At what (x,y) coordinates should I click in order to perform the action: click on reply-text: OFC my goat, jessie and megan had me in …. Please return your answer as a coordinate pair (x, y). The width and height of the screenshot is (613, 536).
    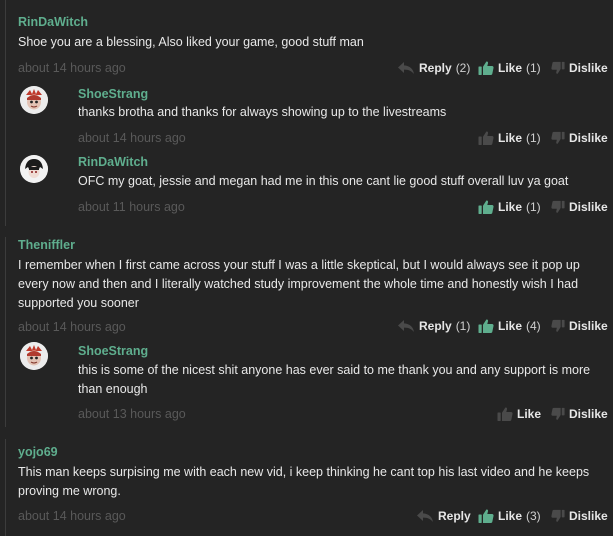
    Looking at the image, I should click on (323, 181).